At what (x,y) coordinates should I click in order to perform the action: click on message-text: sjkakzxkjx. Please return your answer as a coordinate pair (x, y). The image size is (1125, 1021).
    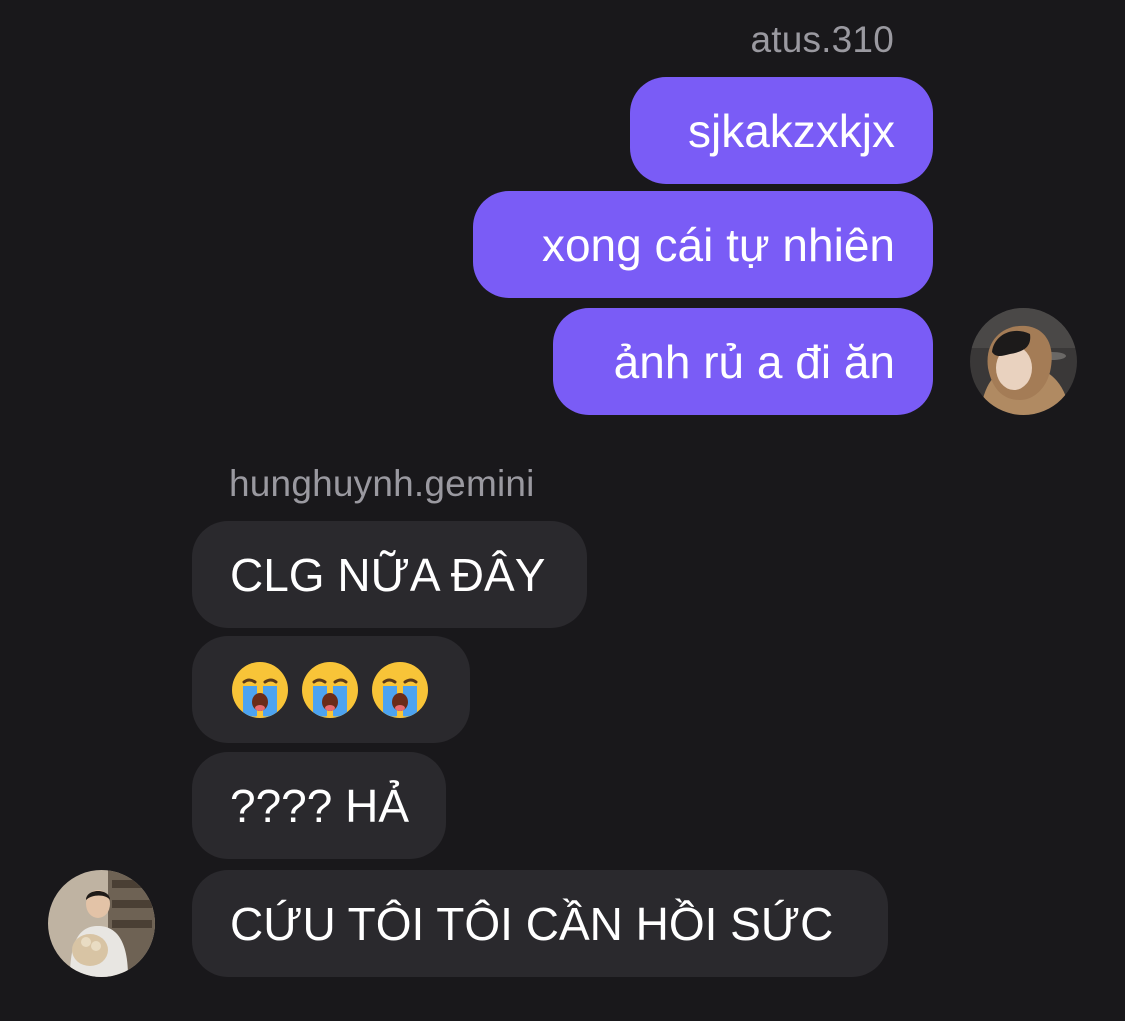
    Looking at the image, I should click on (791, 130).